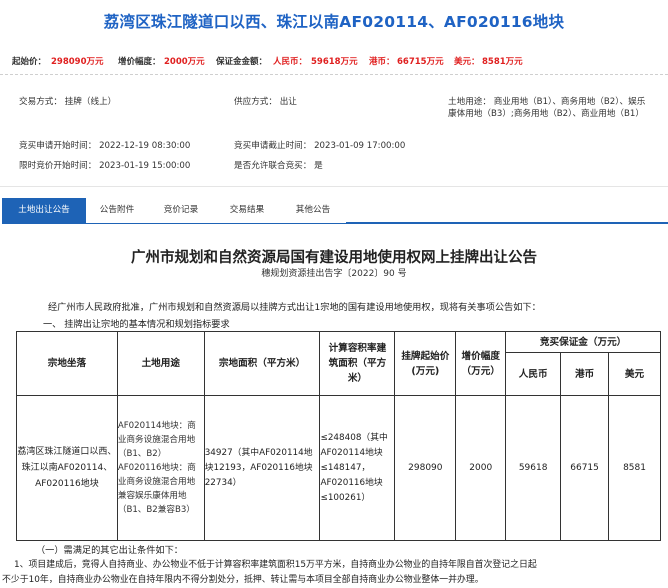 The image size is (668, 588). Describe the element at coordinates (357, 363) in the screenshot. I see `header-far-area: 计算容积率建筑面积（平方米）` at that location.